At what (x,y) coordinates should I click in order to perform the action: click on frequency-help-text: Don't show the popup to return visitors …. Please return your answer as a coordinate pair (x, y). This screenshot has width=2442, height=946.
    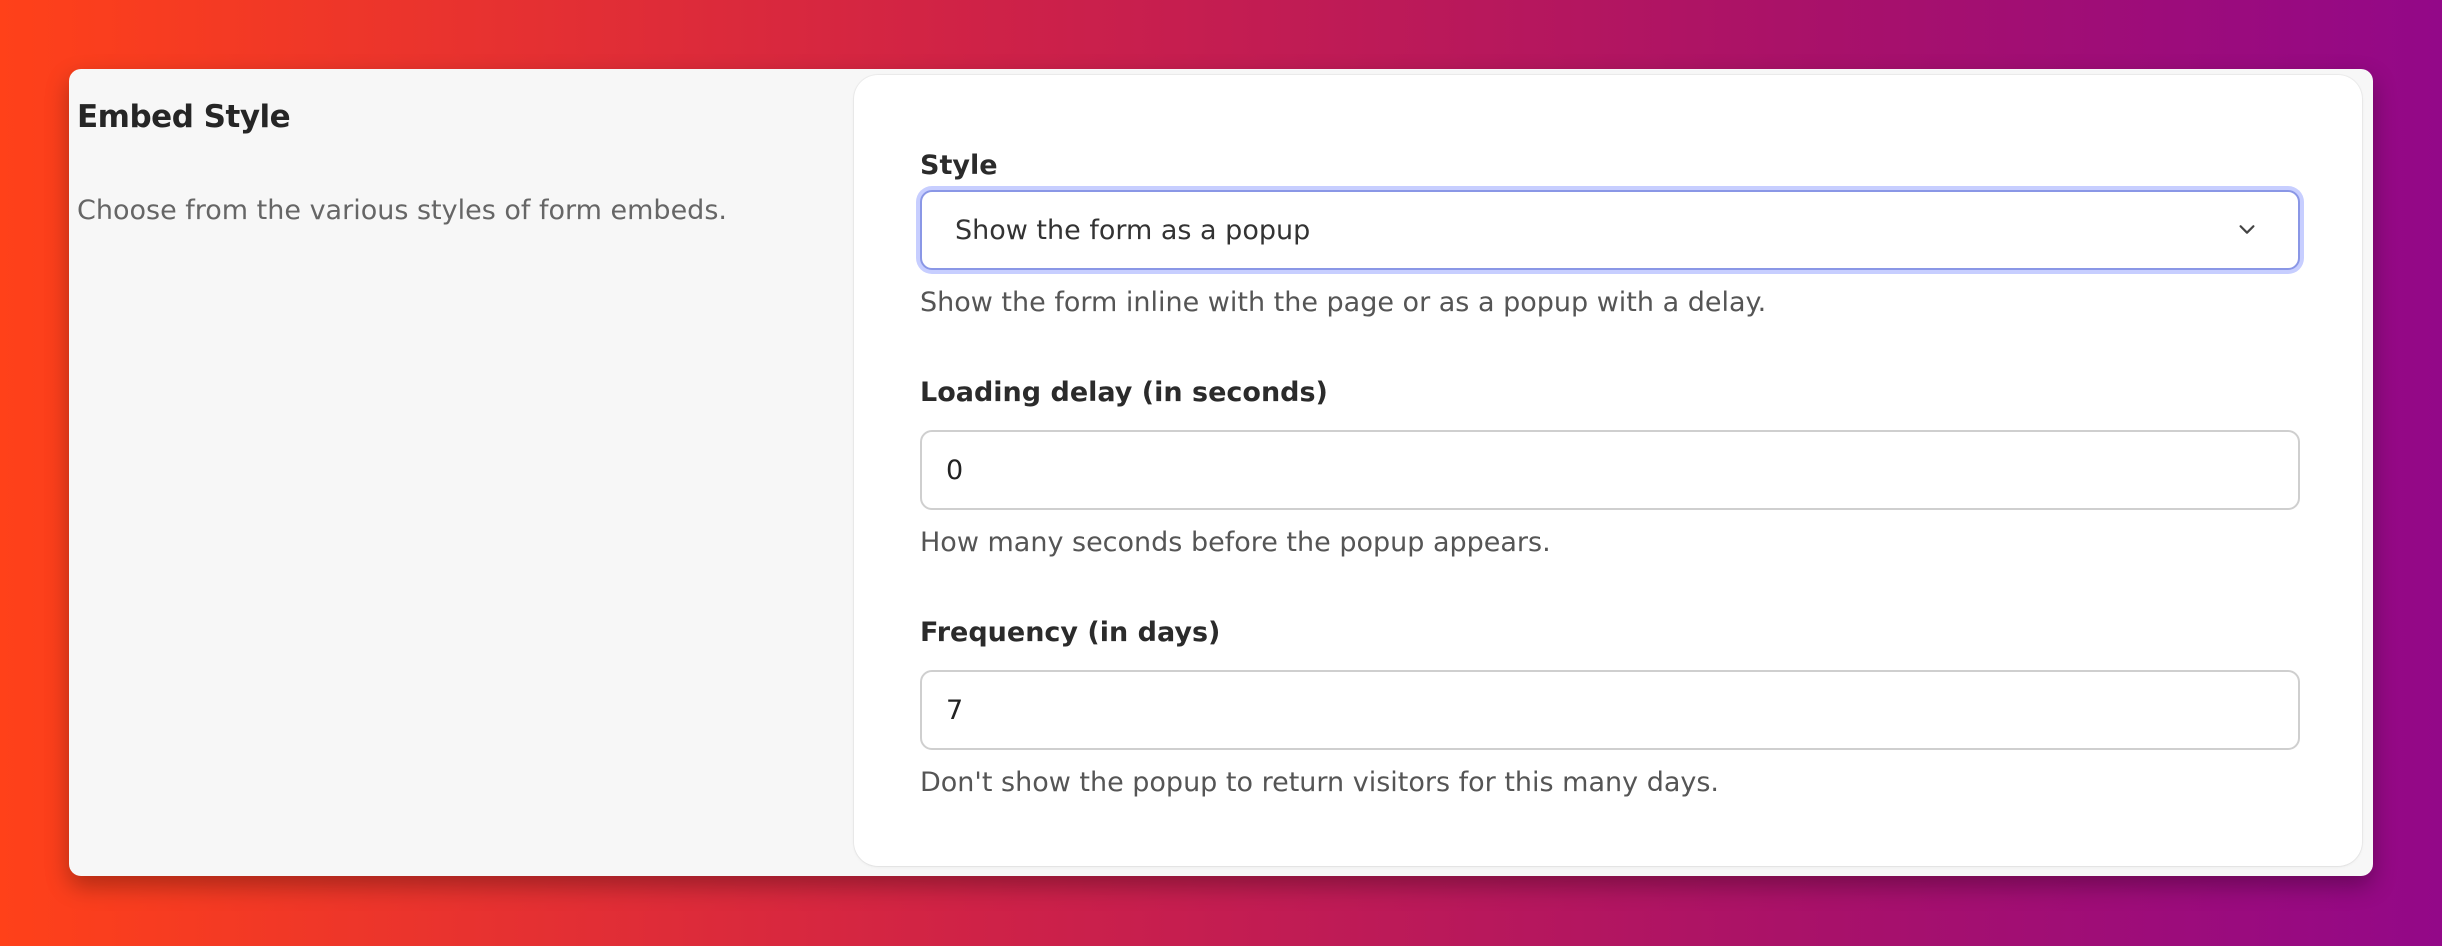
    Looking at the image, I should click on (1320, 782).